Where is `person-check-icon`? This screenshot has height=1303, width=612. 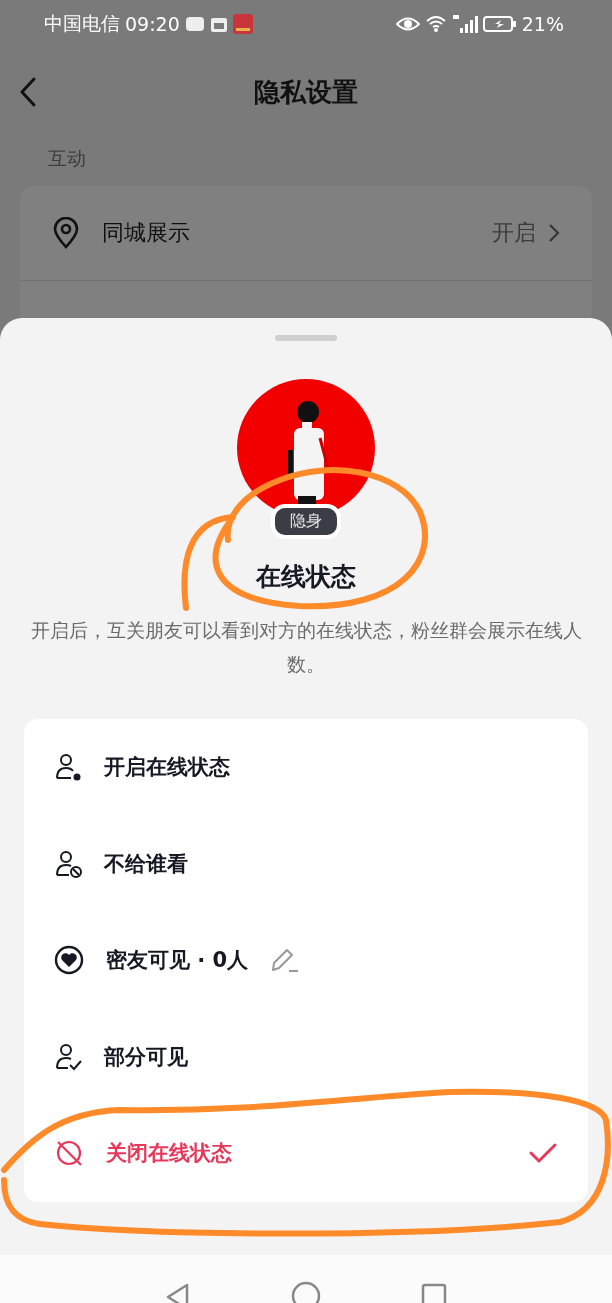
person-check-icon is located at coordinates (68, 1056).